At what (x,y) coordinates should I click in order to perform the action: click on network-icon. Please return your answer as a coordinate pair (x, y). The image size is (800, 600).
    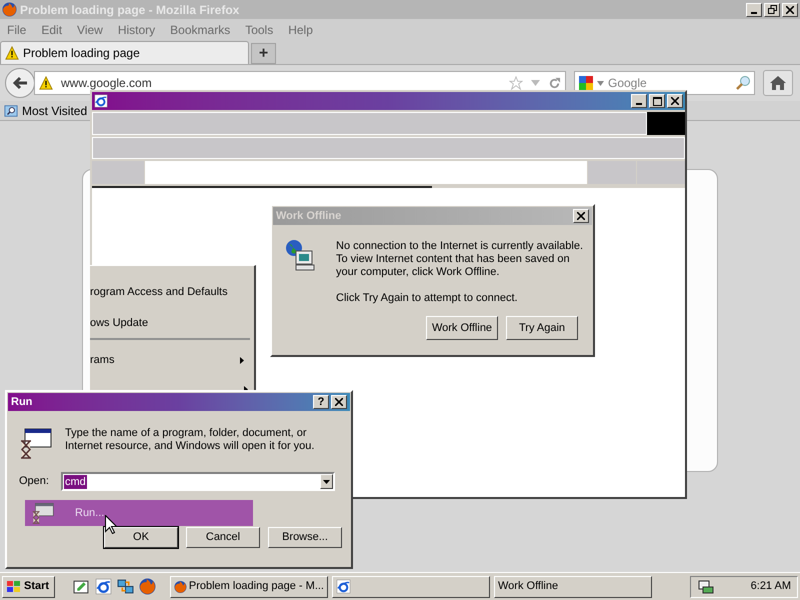
    Looking at the image, I should click on (125, 586).